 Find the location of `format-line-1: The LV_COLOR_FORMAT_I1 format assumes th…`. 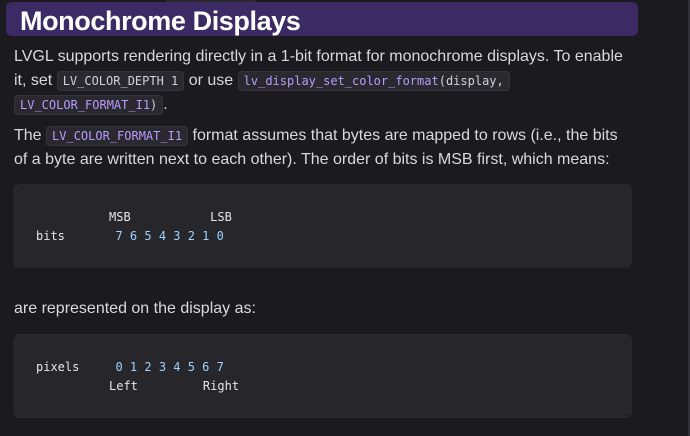

format-line-1: The LV_COLOR_FORMAT_I1 format assumes th… is located at coordinates (316, 136).